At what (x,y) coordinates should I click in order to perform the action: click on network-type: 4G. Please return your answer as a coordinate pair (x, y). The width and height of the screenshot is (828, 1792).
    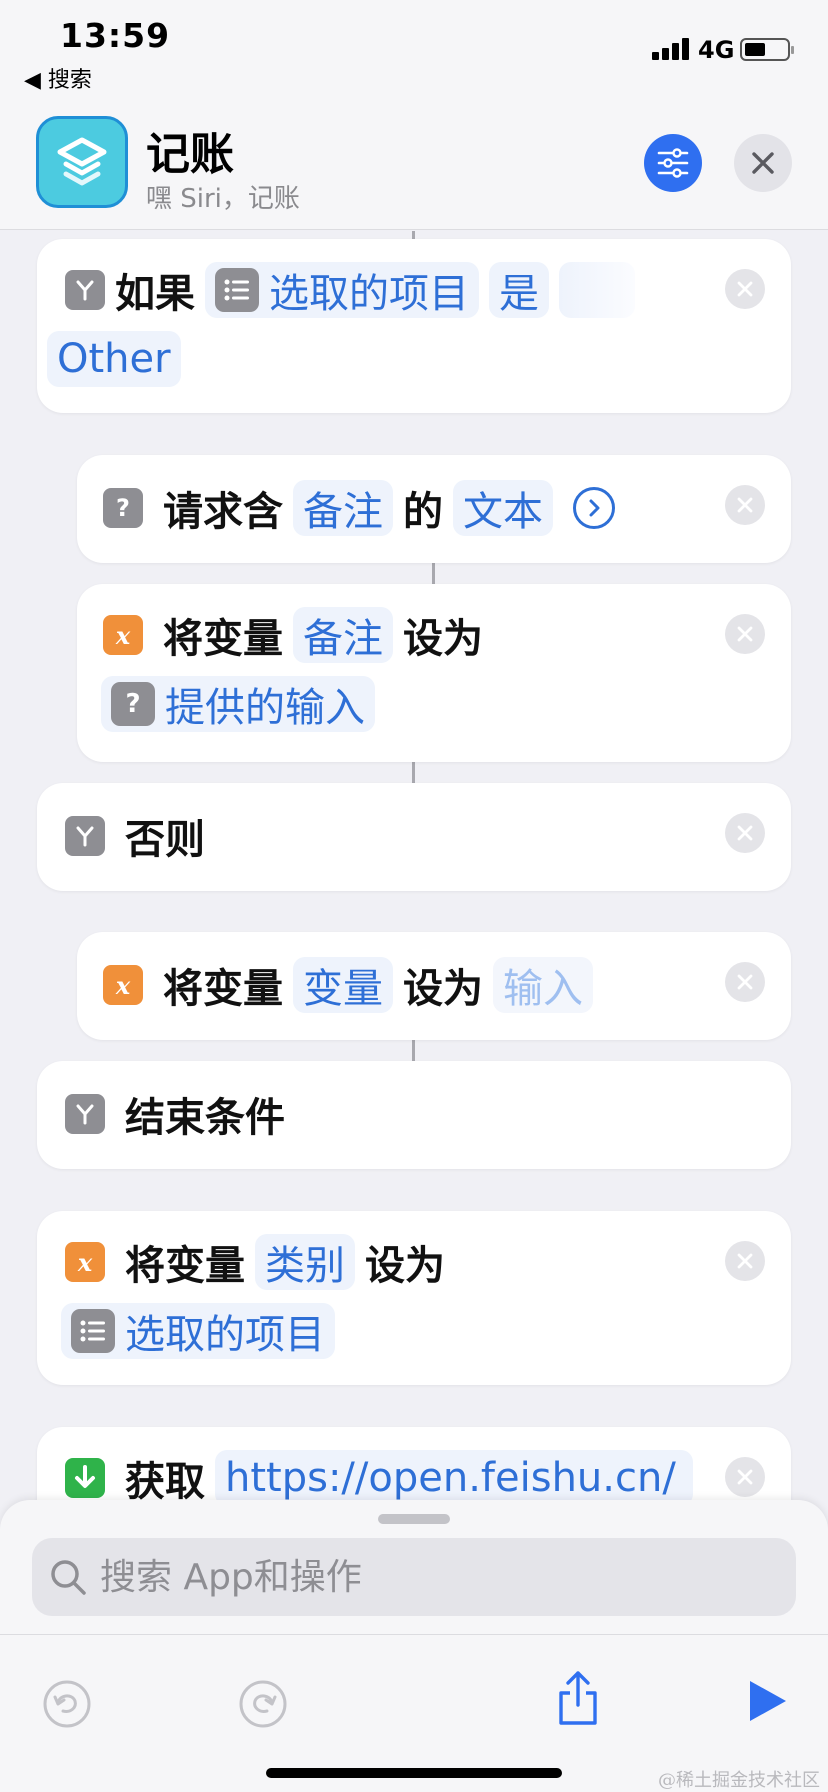
    Looking at the image, I should click on (716, 50).